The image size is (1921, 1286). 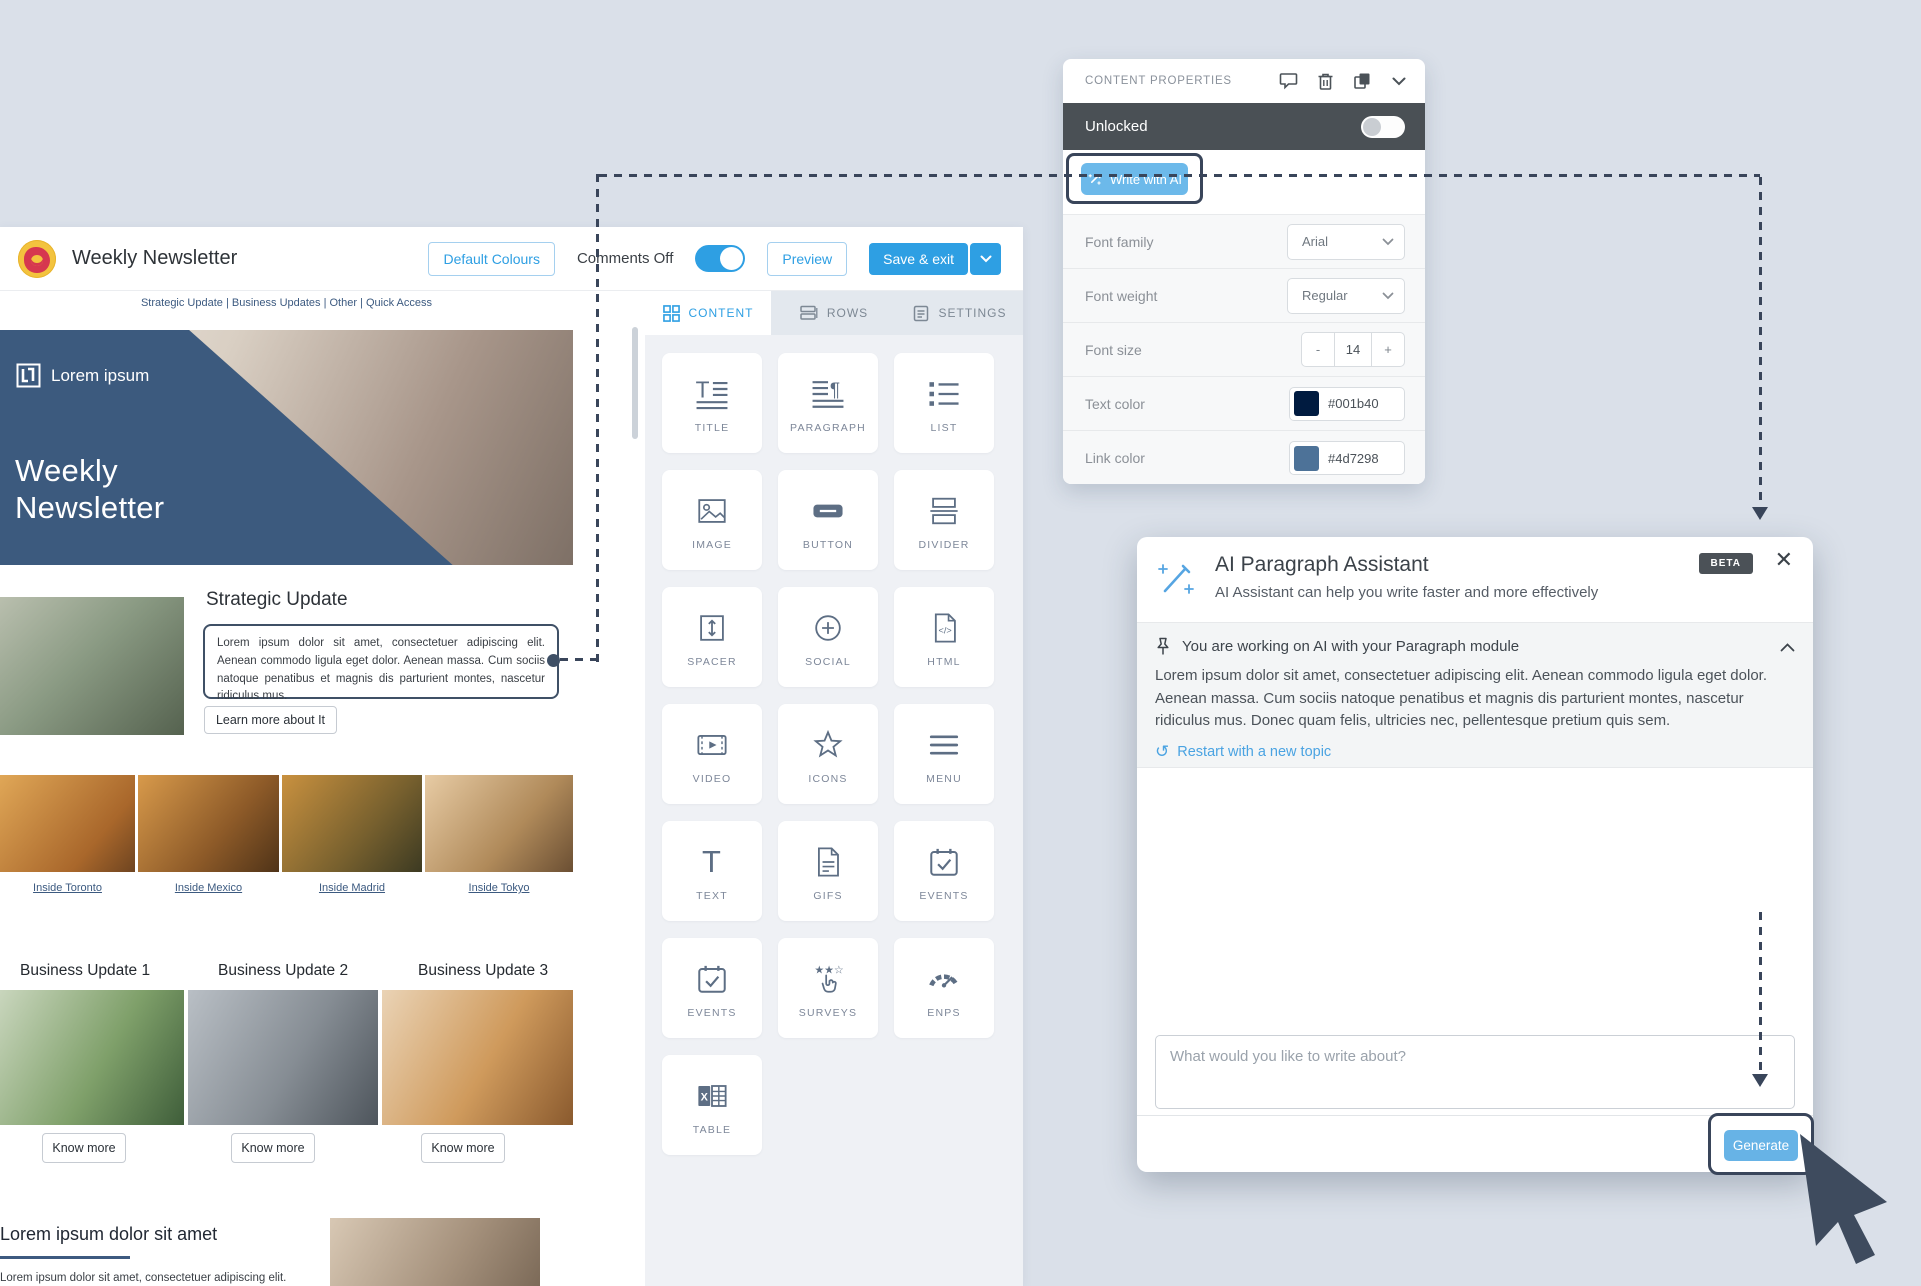 What do you see at coordinates (828, 661) in the screenshot?
I see `module-label: SOCIAL` at bounding box center [828, 661].